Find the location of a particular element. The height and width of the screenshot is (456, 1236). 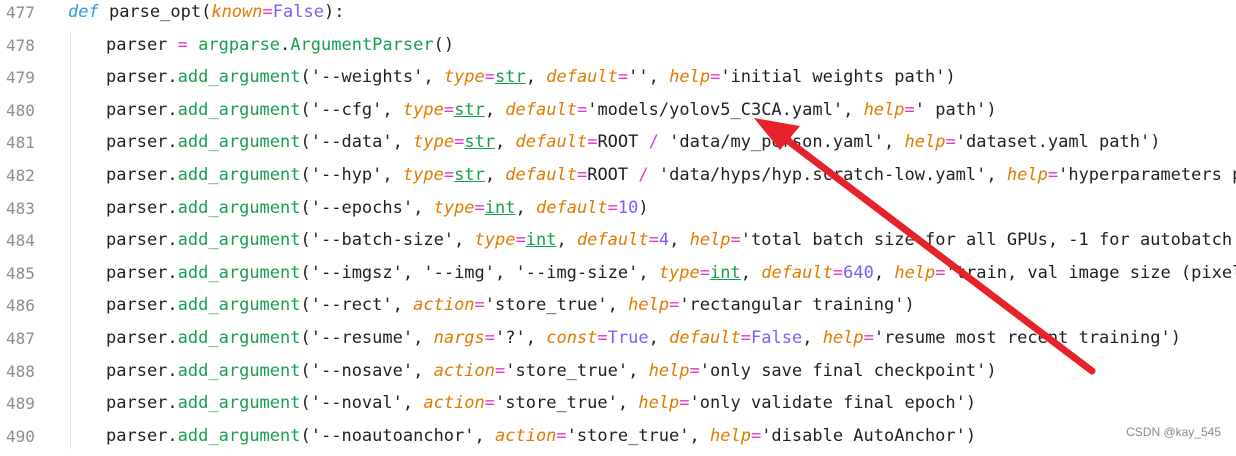

arrow-shaft is located at coordinates (933, 251).